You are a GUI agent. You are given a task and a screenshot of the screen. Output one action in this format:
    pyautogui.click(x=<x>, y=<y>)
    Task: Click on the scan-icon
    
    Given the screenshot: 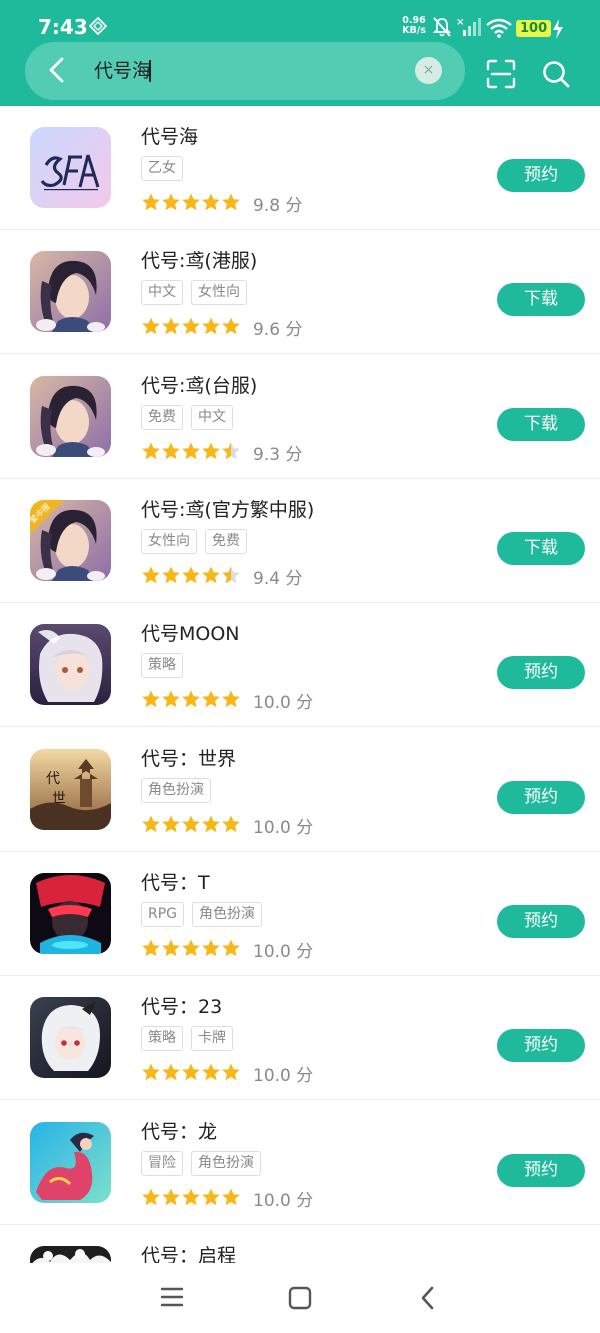 What is the action you would take?
    pyautogui.click(x=501, y=74)
    